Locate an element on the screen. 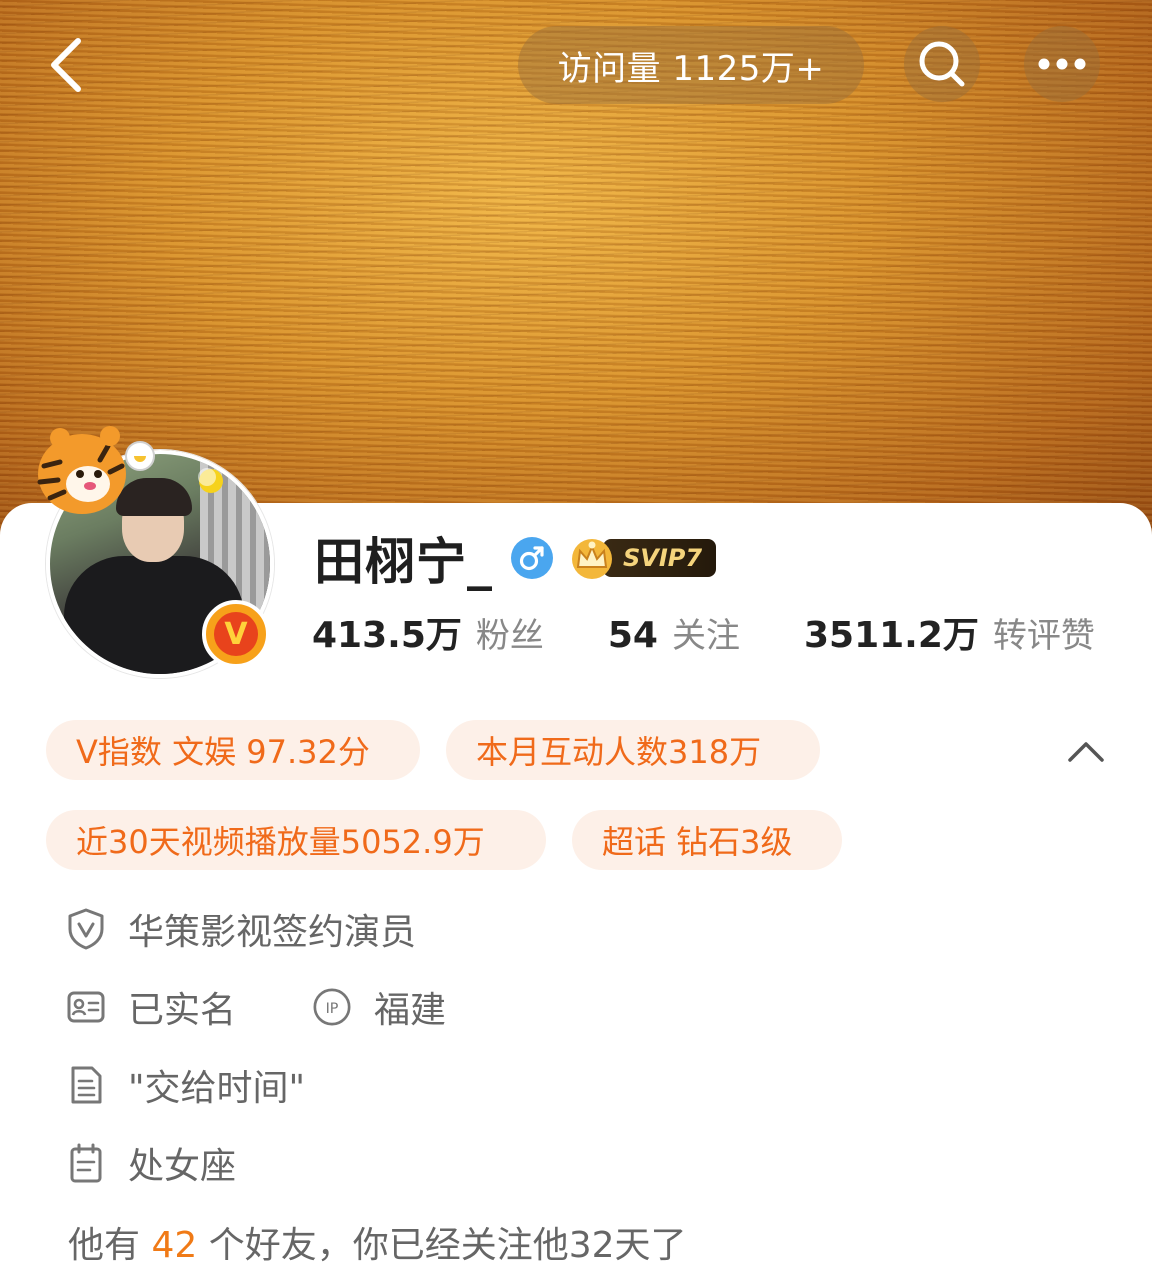 The image size is (1152, 1285). male-gender-icon is located at coordinates (532, 558).